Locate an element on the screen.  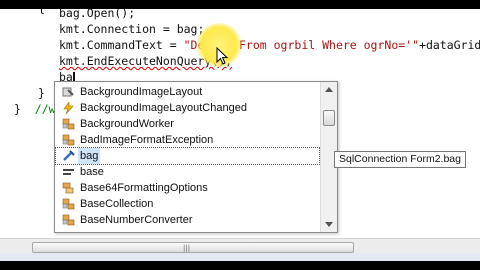
horizontal-scrollbar: ||| is located at coordinates (240, 246).